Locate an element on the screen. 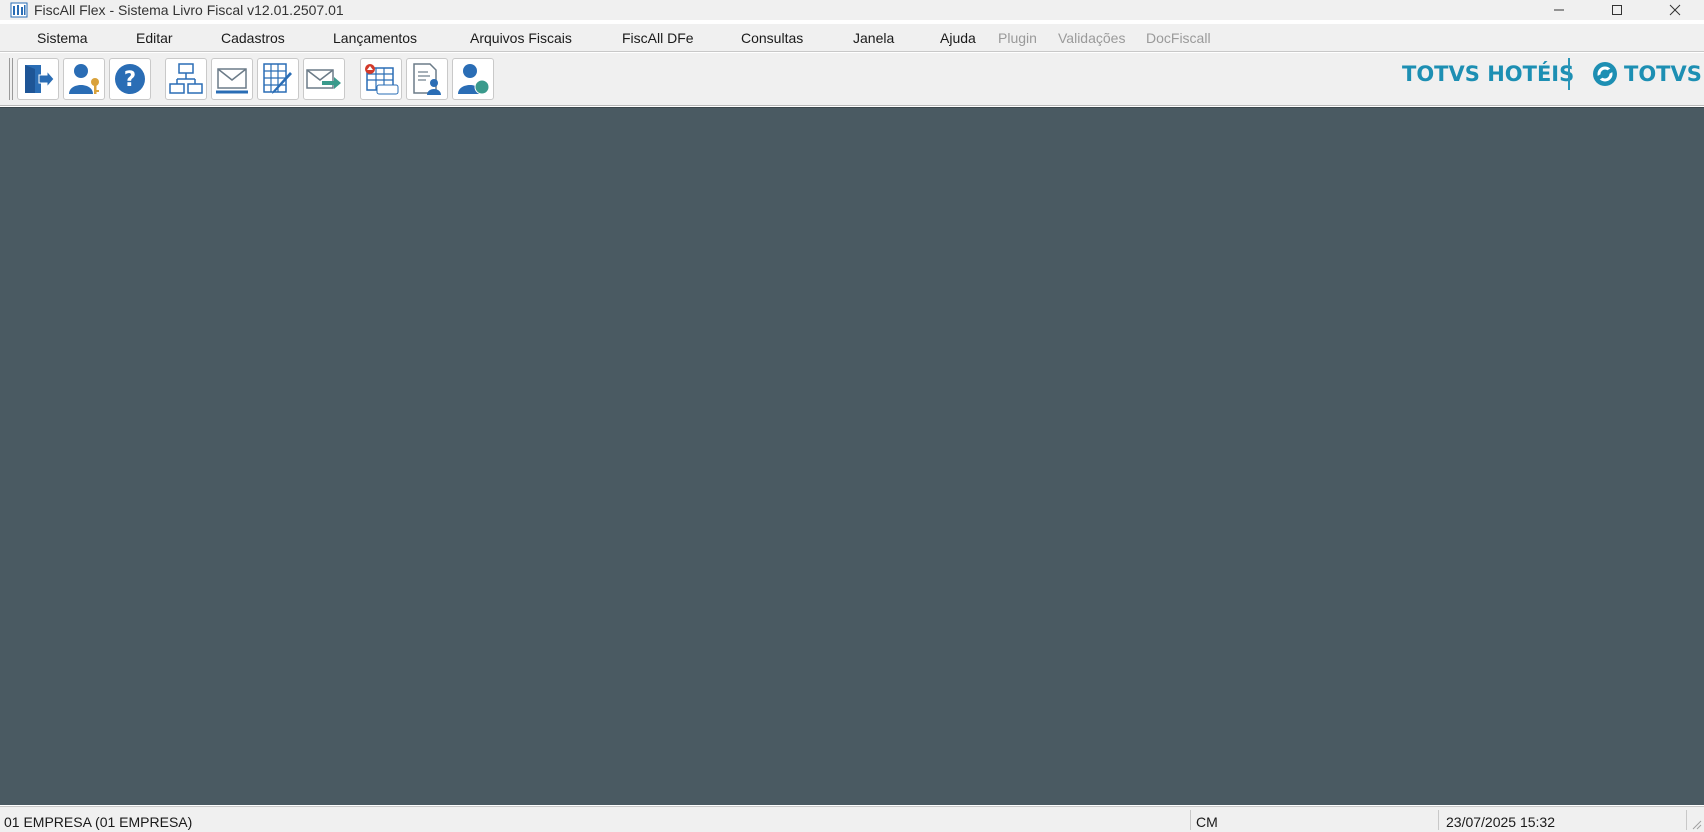 The width and height of the screenshot is (1704, 832). help-question-icon: ? is located at coordinates (130, 79).